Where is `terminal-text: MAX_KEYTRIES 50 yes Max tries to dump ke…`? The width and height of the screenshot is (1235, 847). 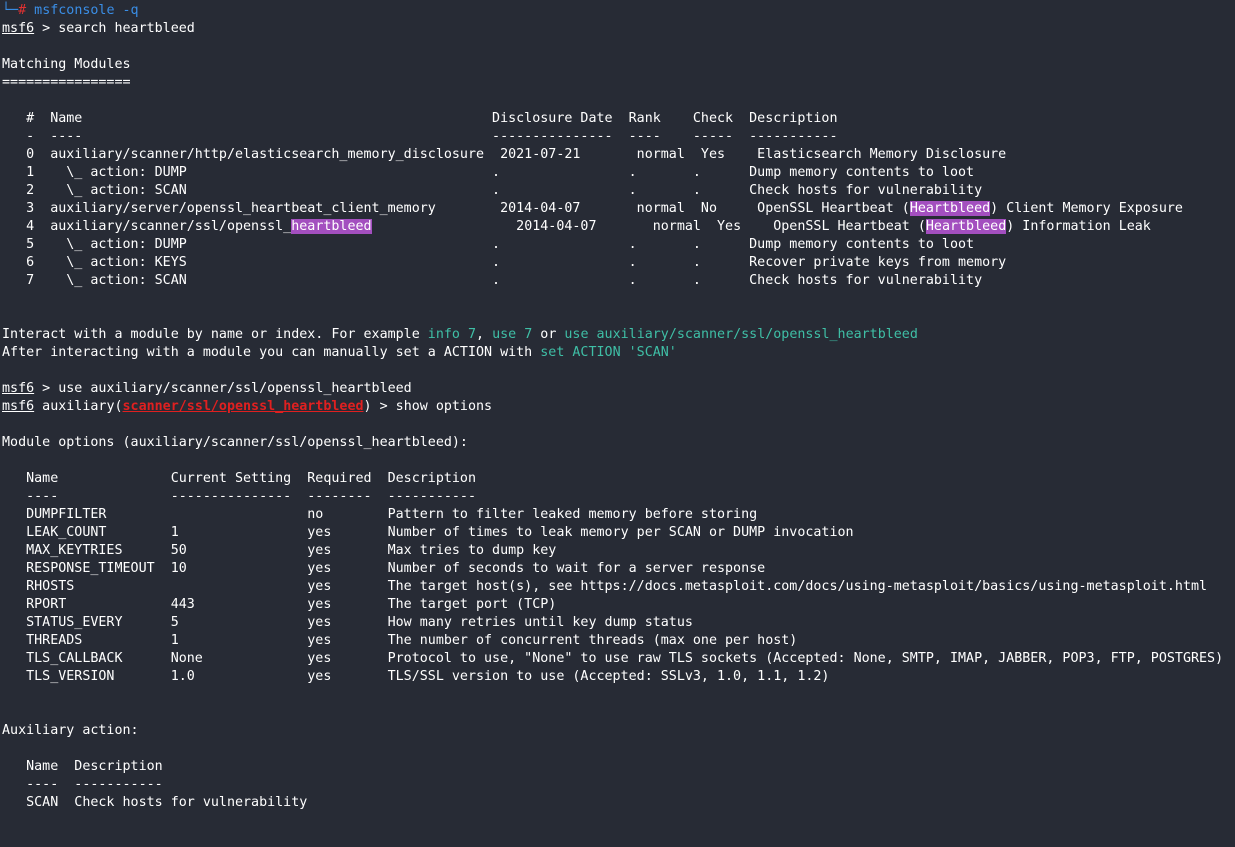
terminal-text: MAX_KEYTRIES 50 yes Max tries to dump ke… is located at coordinates (279, 550).